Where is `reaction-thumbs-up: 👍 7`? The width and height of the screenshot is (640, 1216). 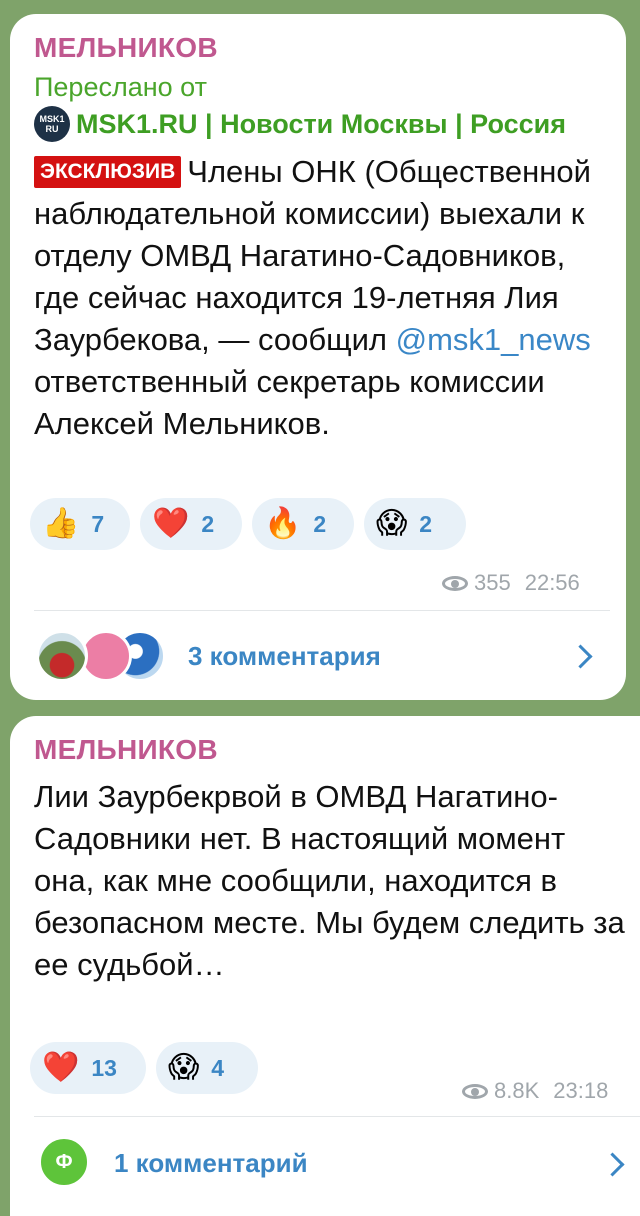
reaction-thumbs-up: 👍 7 is located at coordinates (80, 524).